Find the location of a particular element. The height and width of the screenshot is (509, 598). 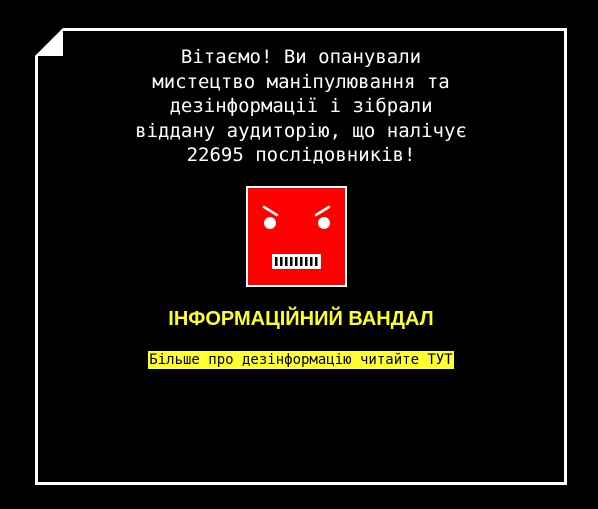

message-line: віддану аудиторію, що налічує is located at coordinates (301, 130).